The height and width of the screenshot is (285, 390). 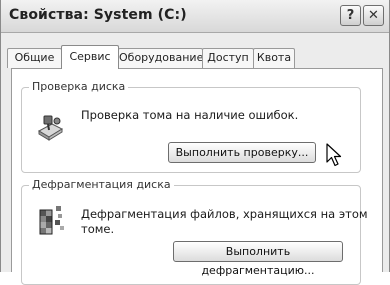 What do you see at coordinates (195, 16) in the screenshot?
I see `title-bar: Свойства: System (C:) ? ✕` at bounding box center [195, 16].